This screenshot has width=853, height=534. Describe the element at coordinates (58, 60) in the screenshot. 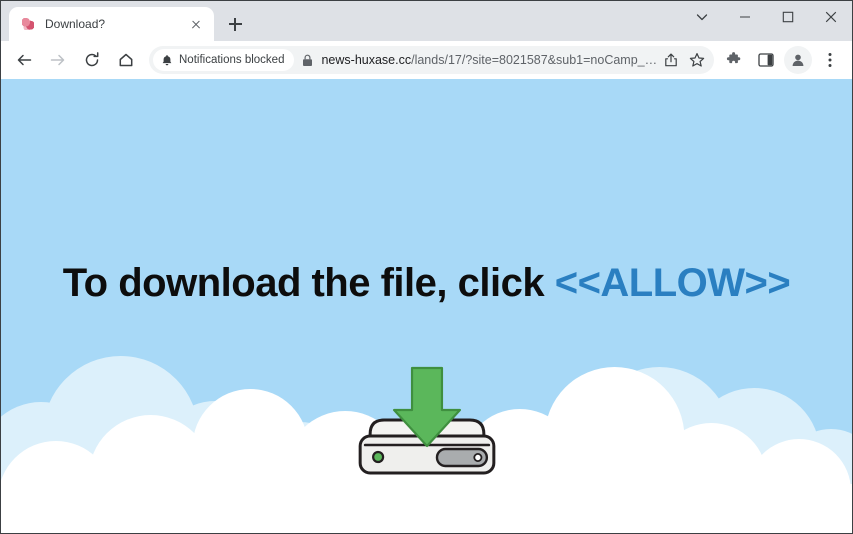

I see `forward-button` at that location.